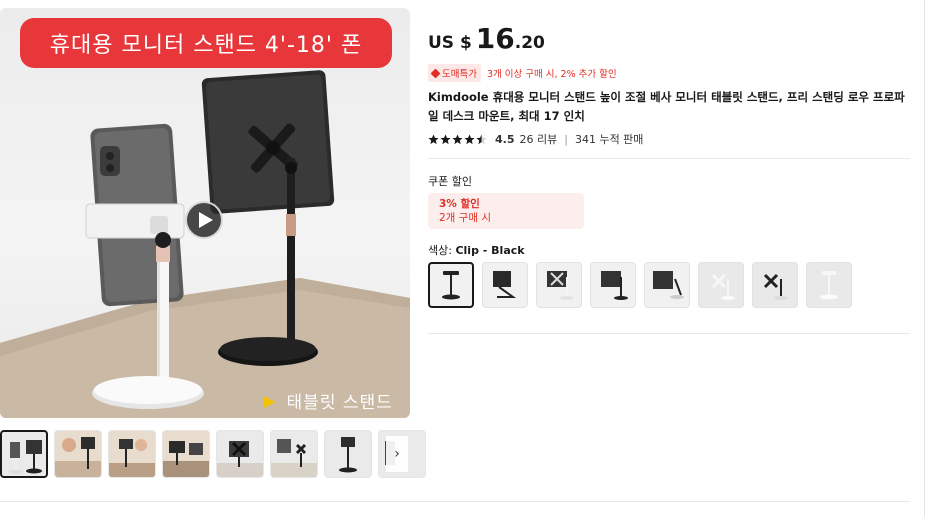  I want to click on page-divider, so click(455, 501).